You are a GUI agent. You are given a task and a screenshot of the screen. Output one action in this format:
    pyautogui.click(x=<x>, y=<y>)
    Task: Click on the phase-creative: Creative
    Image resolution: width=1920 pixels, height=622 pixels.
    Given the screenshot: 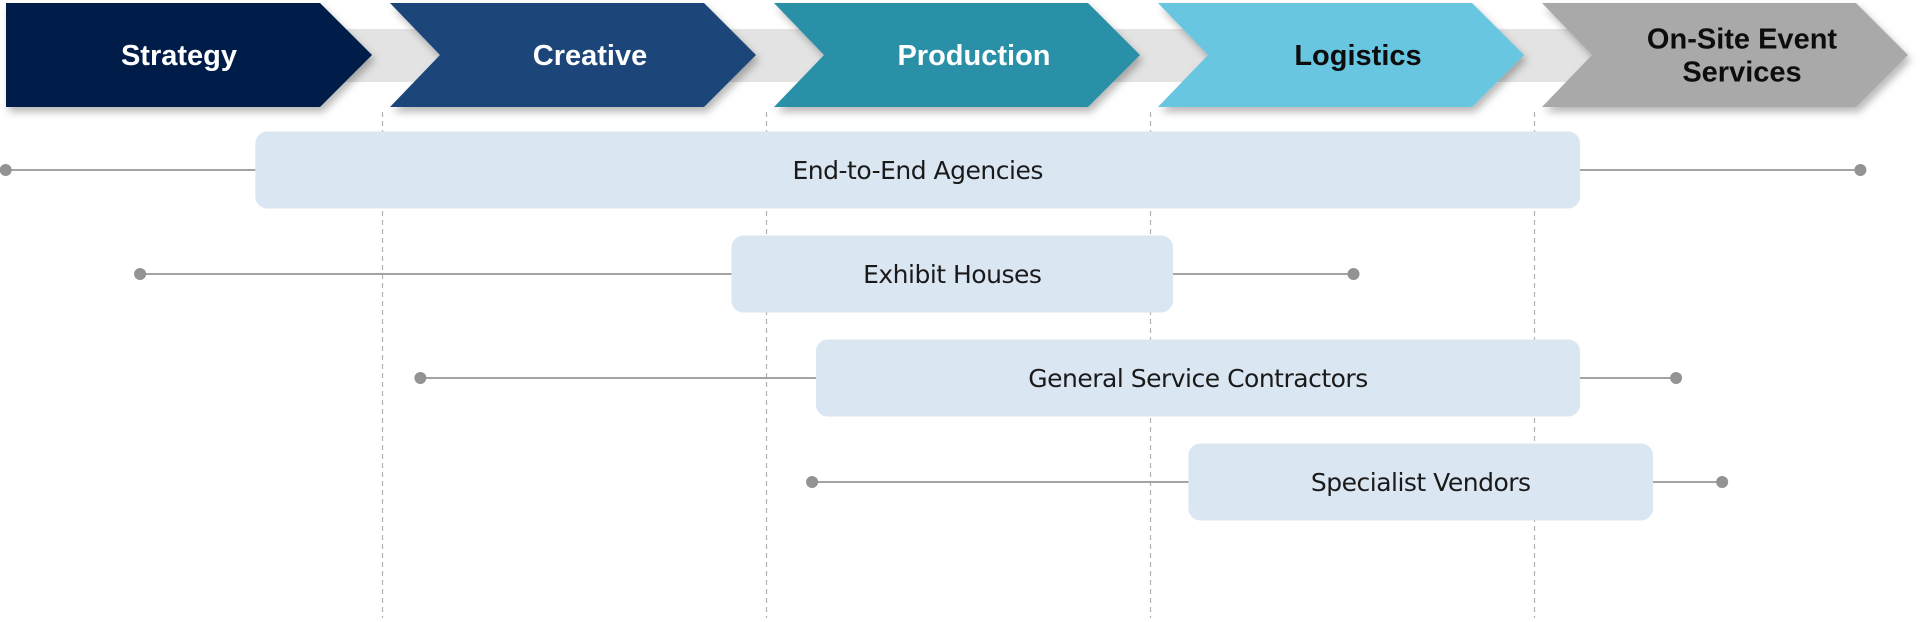 What is the action you would take?
    pyautogui.click(x=573, y=55)
    